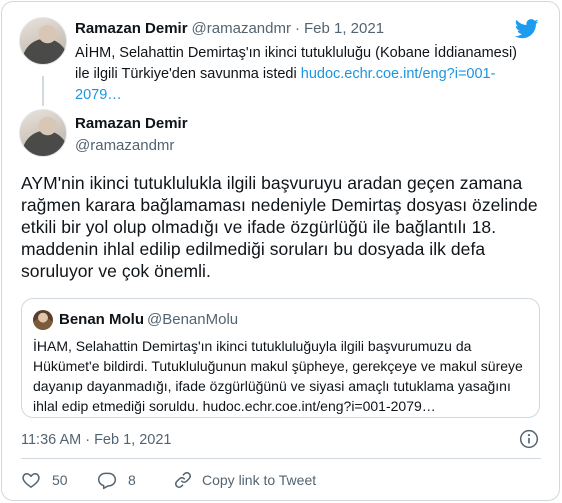  Describe the element at coordinates (132, 480) in the screenshot. I see `reply-count: 8` at that location.